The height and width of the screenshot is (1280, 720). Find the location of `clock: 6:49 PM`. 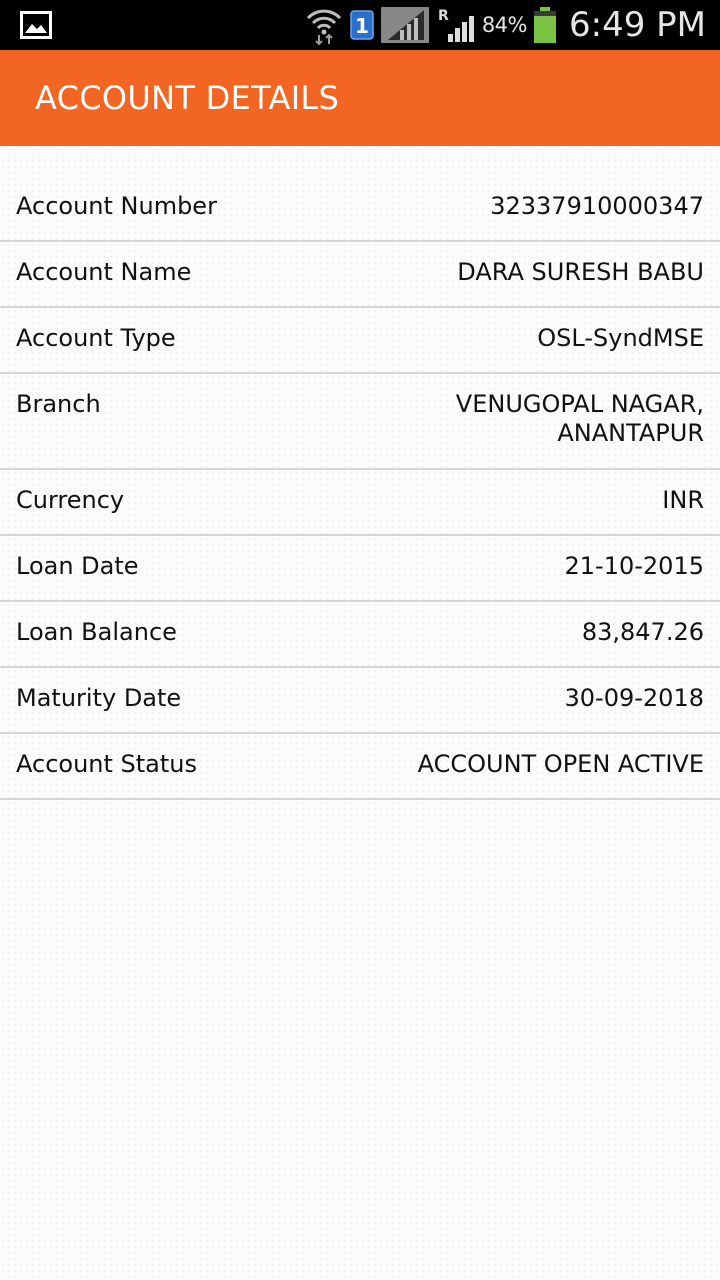

clock: 6:49 PM is located at coordinates (637, 25).